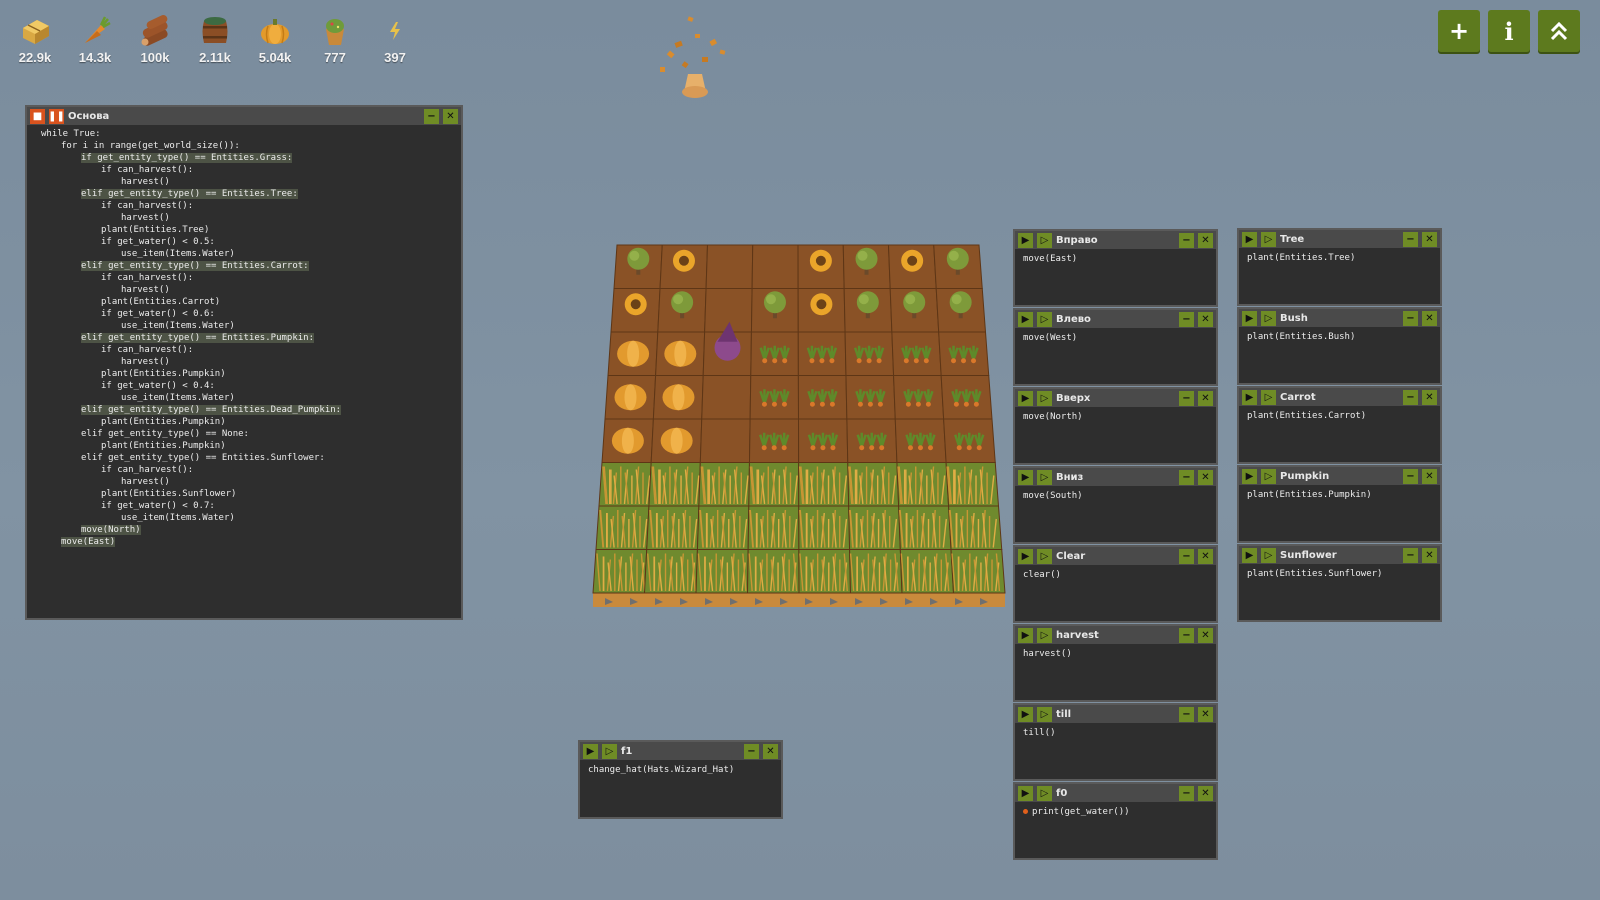 This screenshot has width=1600, height=900. Describe the element at coordinates (680, 770) in the screenshot. I see `code-editor: change_hat(Hats.Wizard_Hat)` at that location.